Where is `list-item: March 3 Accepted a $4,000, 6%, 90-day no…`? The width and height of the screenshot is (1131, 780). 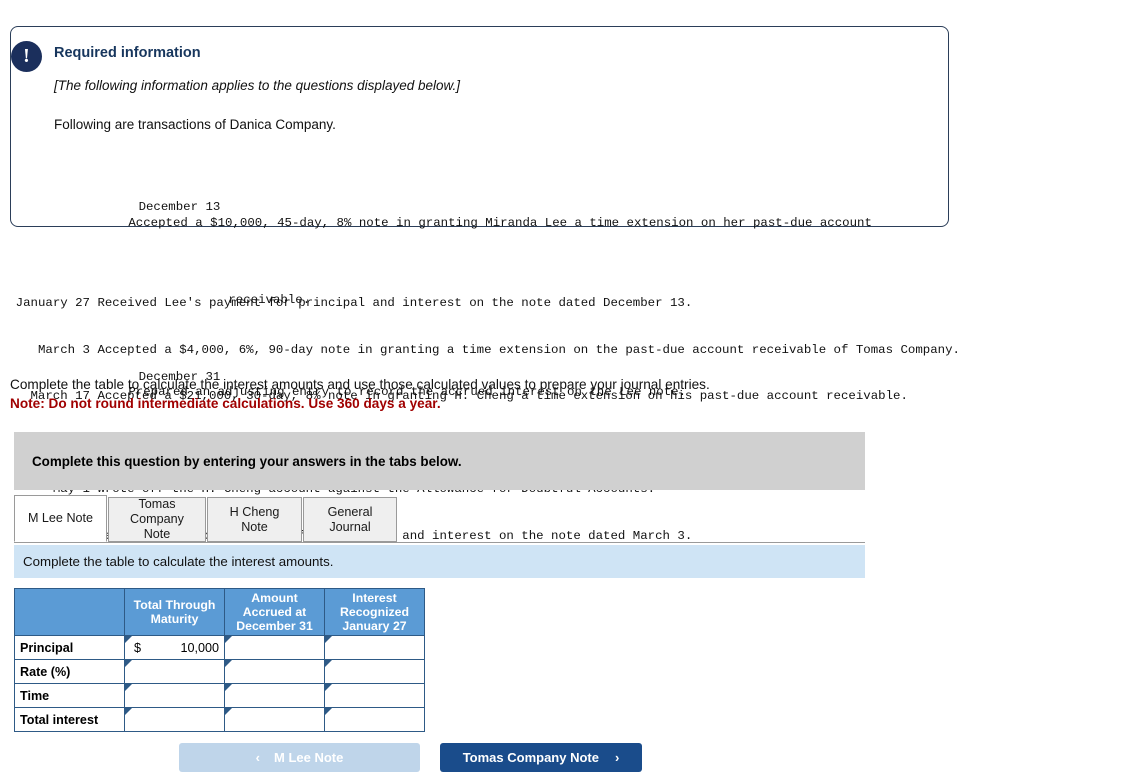
list-item: March 3 Accepted a $4,000, 6%, 90-day no… is located at coordinates (484, 351).